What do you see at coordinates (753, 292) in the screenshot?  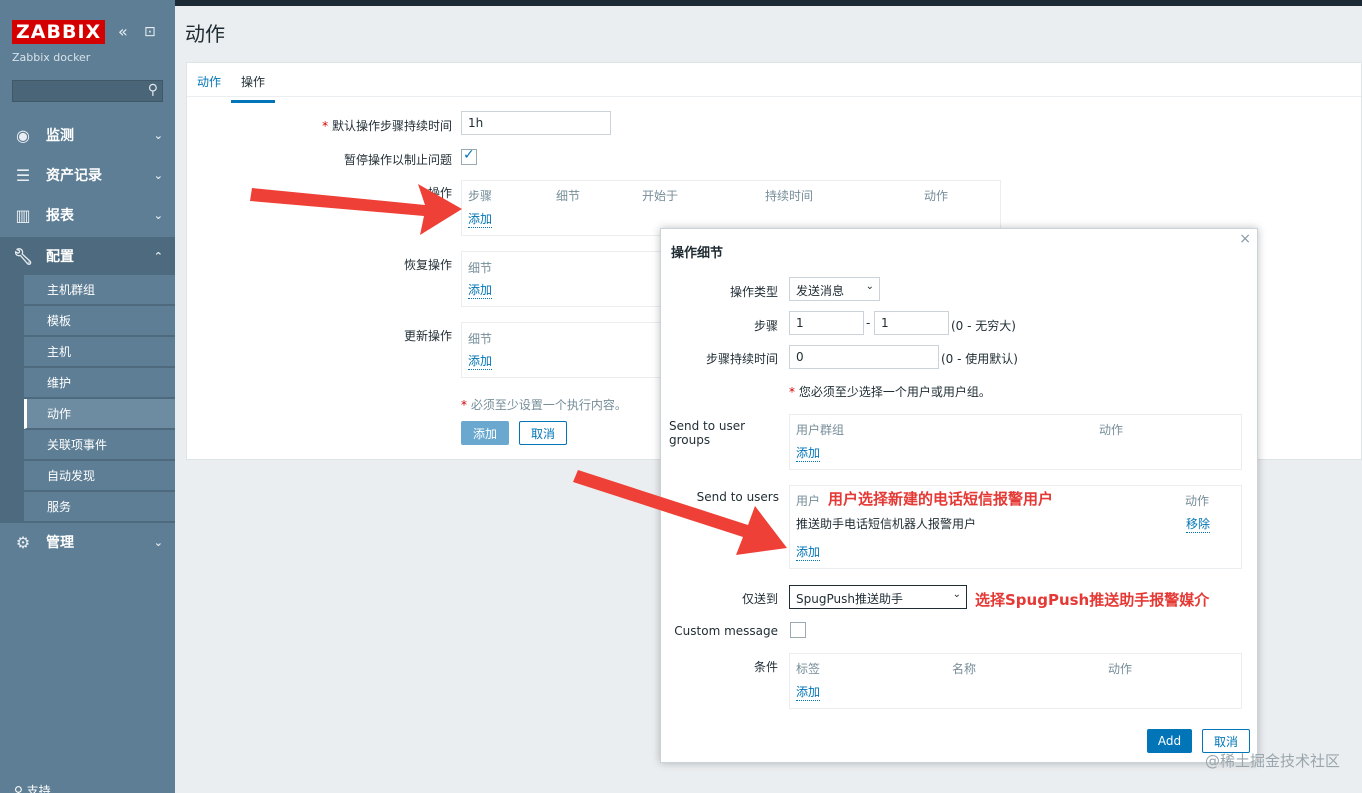 I see `operation-type-label: 操作类型` at bounding box center [753, 292].